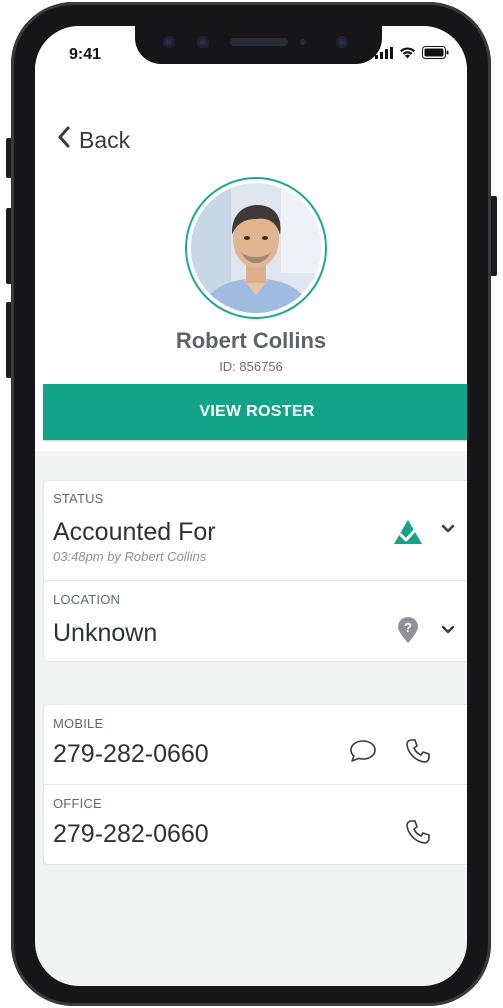 This screenshot has width=503, height=1008. What do you see at coordinates (251, 366) in the screenshot?
I see `profile-id: ID: 856756` at bounding box center [251, 366].